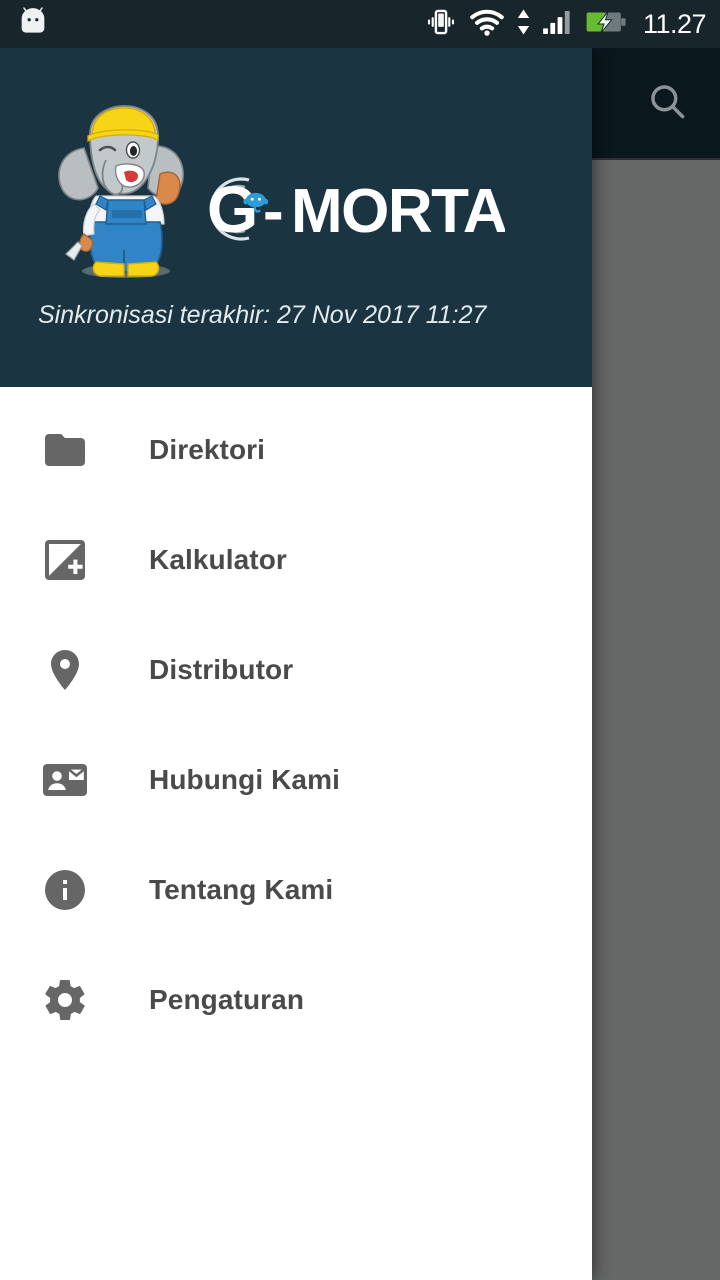  What do you see at coordinates (296, 450) in the screenshot?
I see `menu-item-direktori: Direktori` at bounding box center [296, 450].